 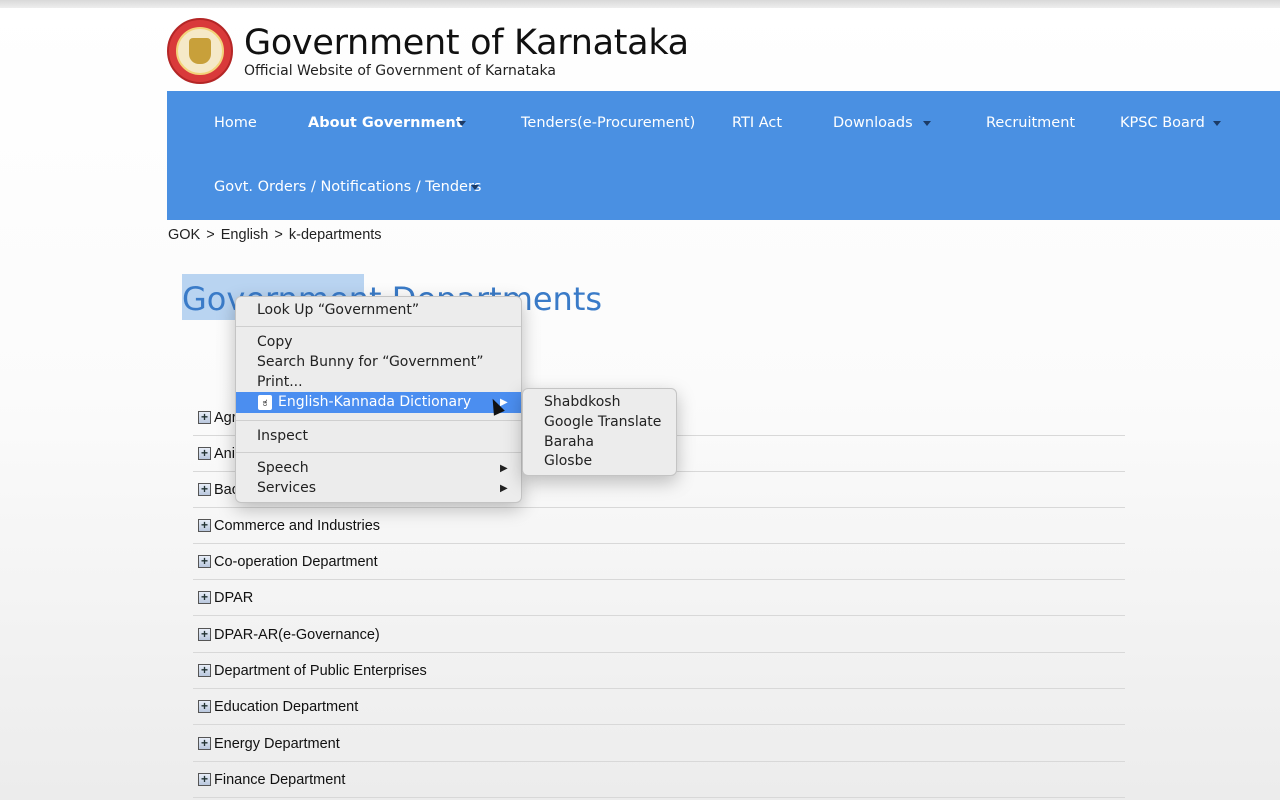 I want to click on breadcrumb: GOK > English > k-departments, so click(x=275, y=235).